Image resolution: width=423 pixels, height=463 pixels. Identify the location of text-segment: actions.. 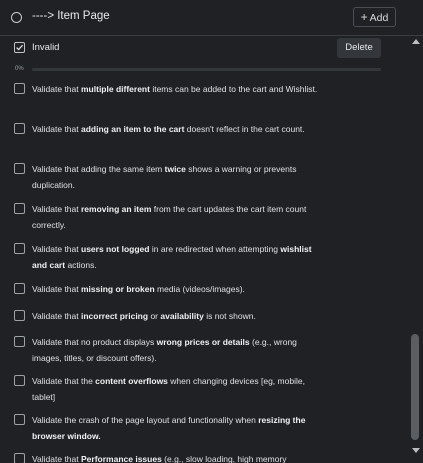
(81, 265).